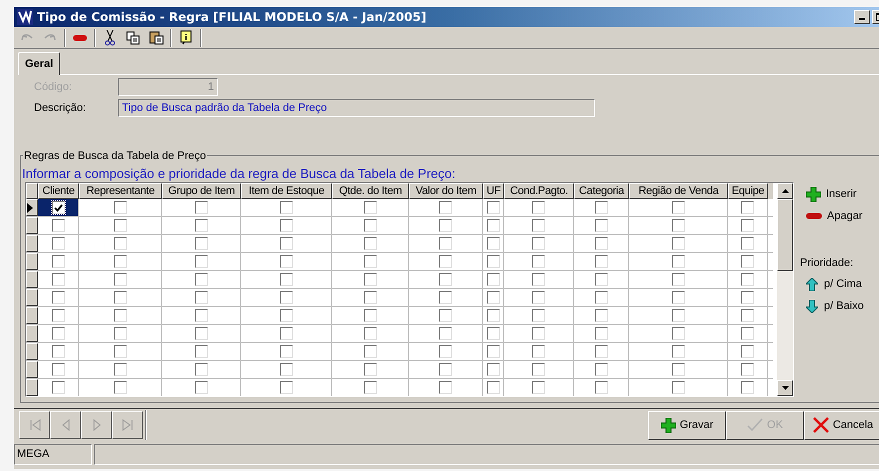 The height and width of the screenshot is (471, 879). I want to click on paste-icon, so click(156, 37).